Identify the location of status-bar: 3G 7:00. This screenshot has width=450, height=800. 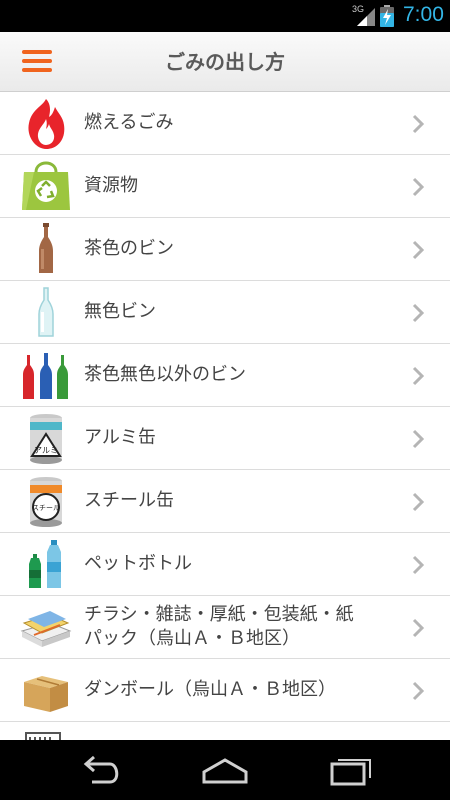
(225, 16).